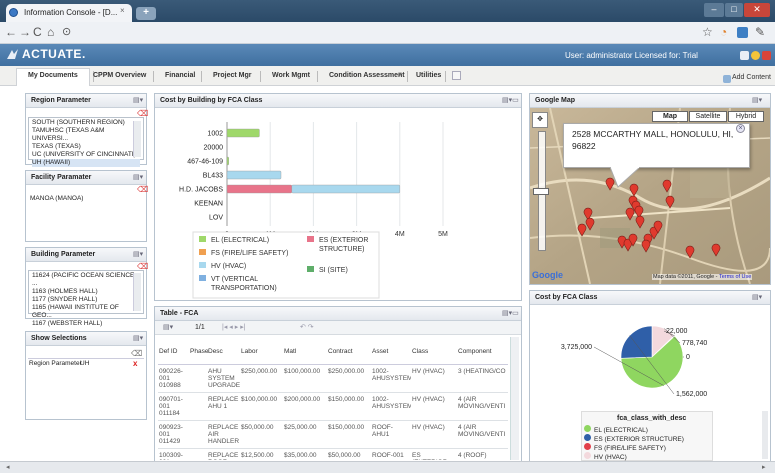 This screenshot has width=775, height=473. Describe the element at coordinates (25, 32) in the screenshot. I see `forward-icon: →` at that location.